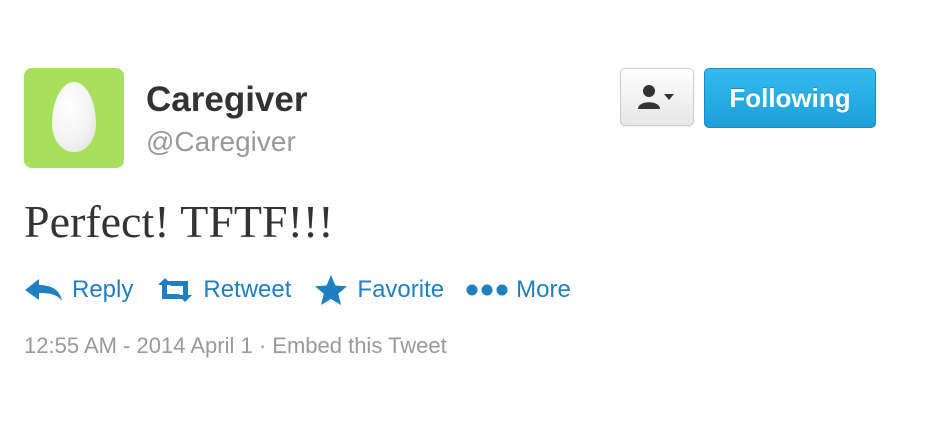  What do you see at coordinates (790, 98) in the screenshot?
I see `following-button: Following` at bounding box center [790, 98].